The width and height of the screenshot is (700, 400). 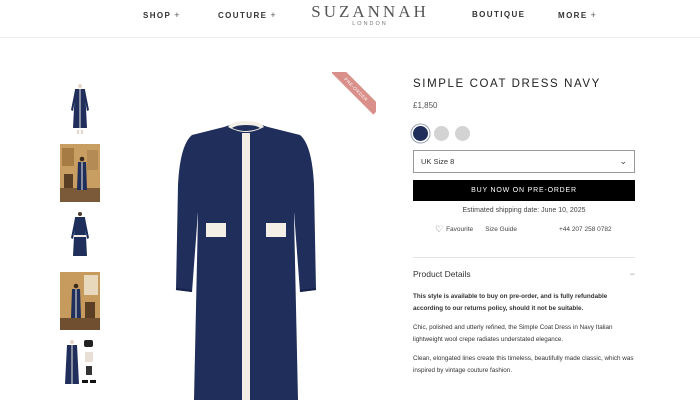 What do you see at coordinates (524, 161) in the screenshot?
I see `size-select: UK Size 8 ⌄` at bounding box center [524, 161].